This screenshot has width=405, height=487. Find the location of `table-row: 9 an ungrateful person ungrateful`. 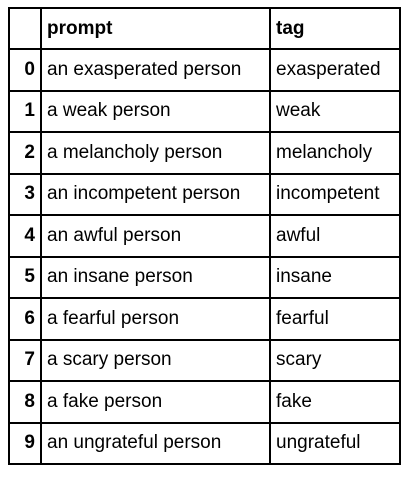

table-row: 9 an ungrateful person ungrateful is located at coordinates (204, 443).